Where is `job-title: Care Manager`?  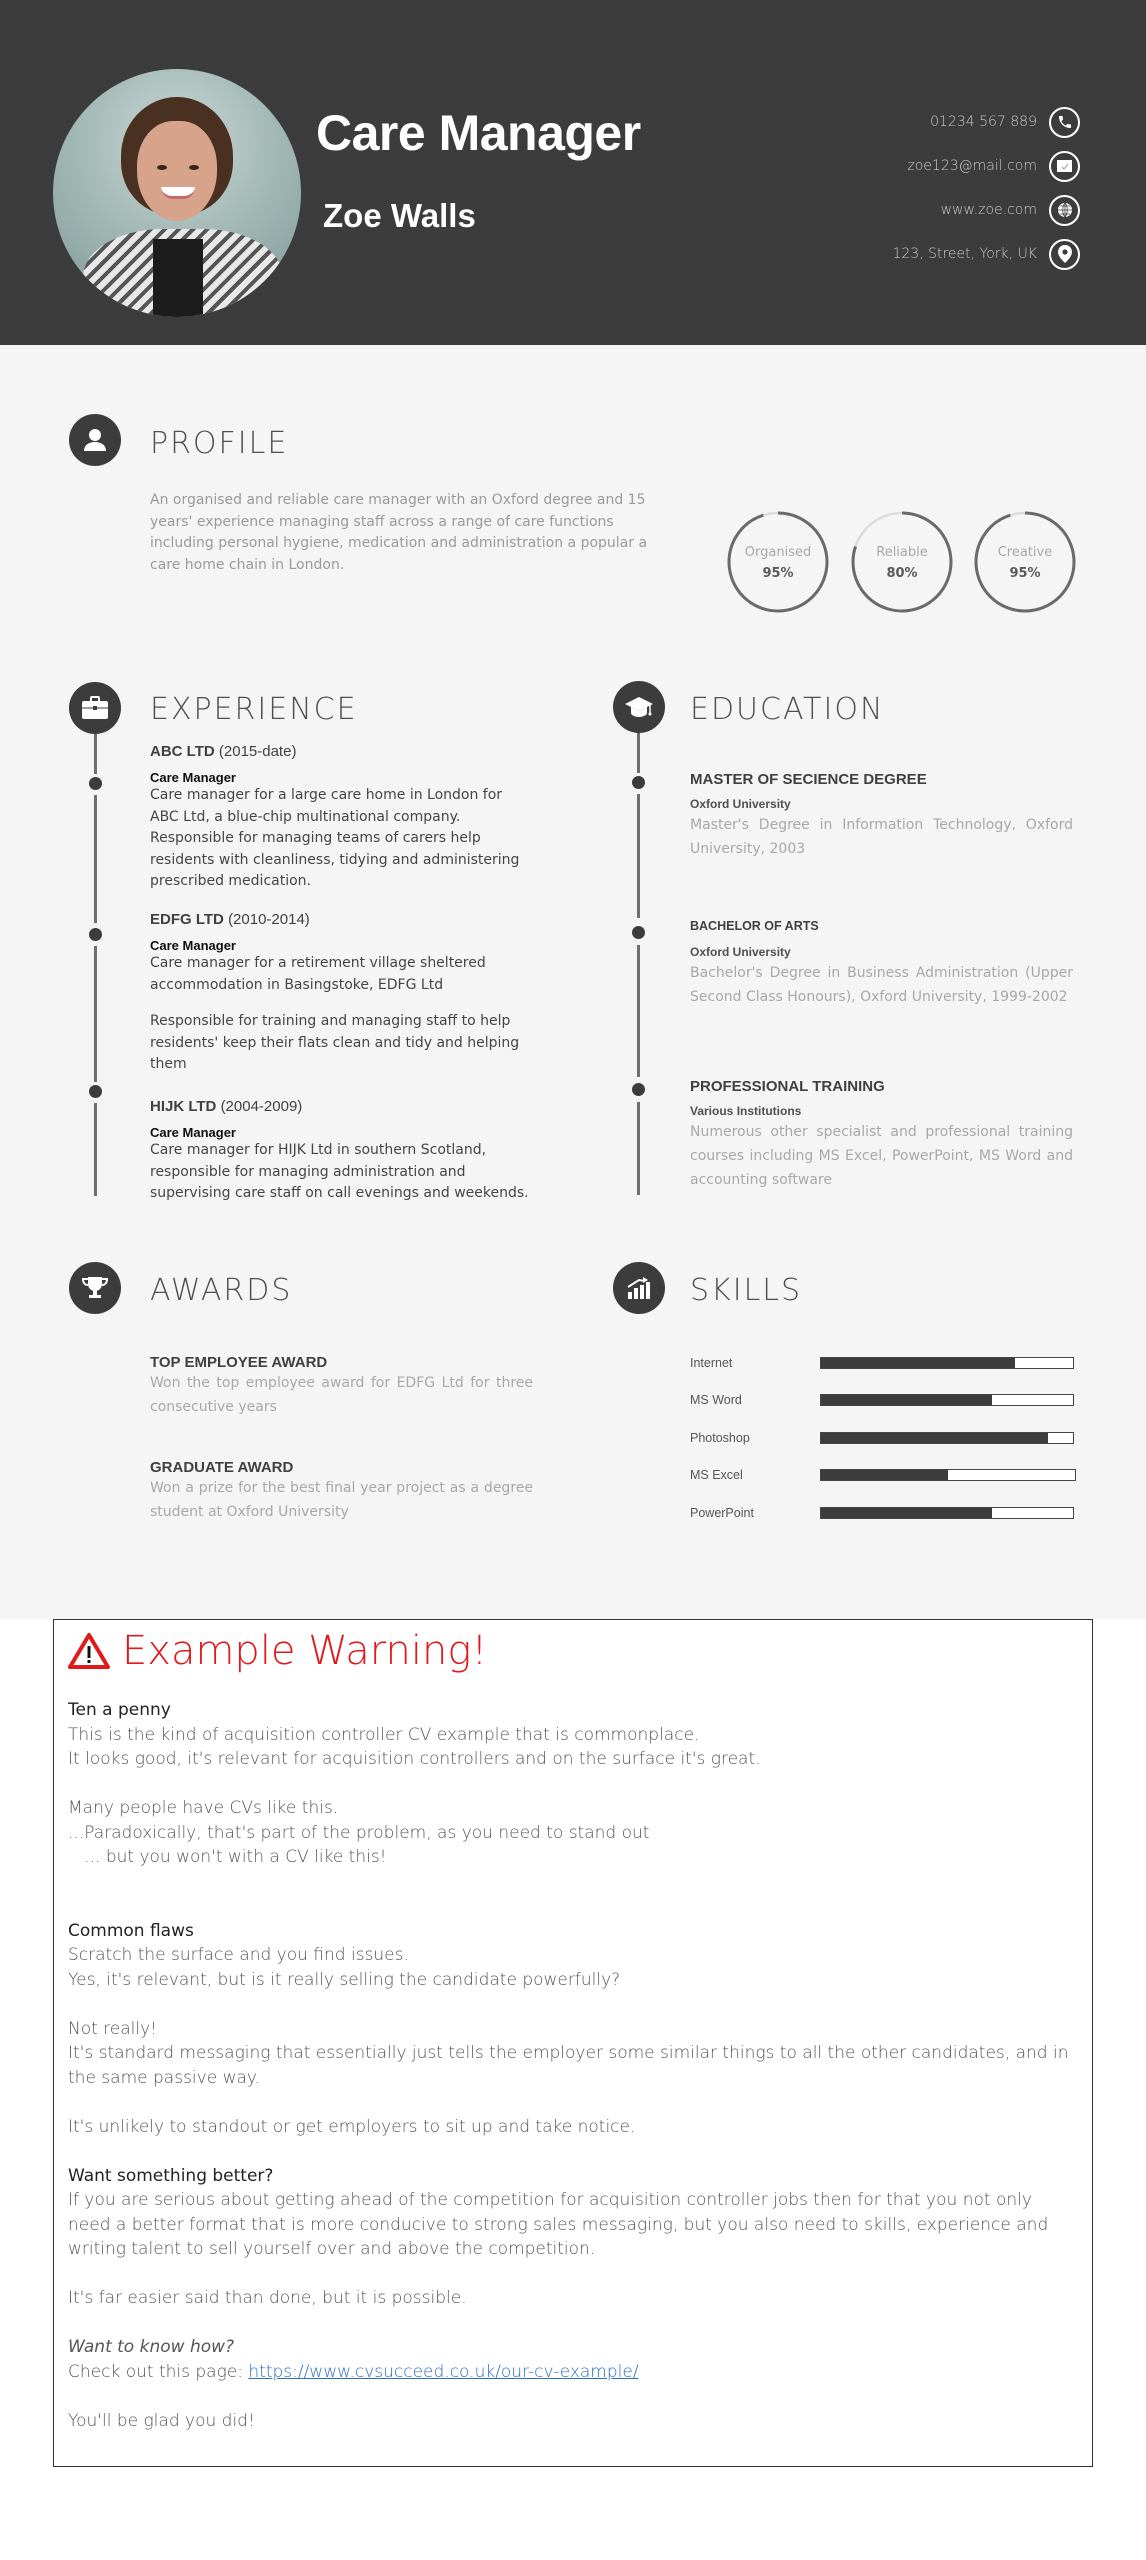 job-title: Care Manager is located at coordinates (478, 133).